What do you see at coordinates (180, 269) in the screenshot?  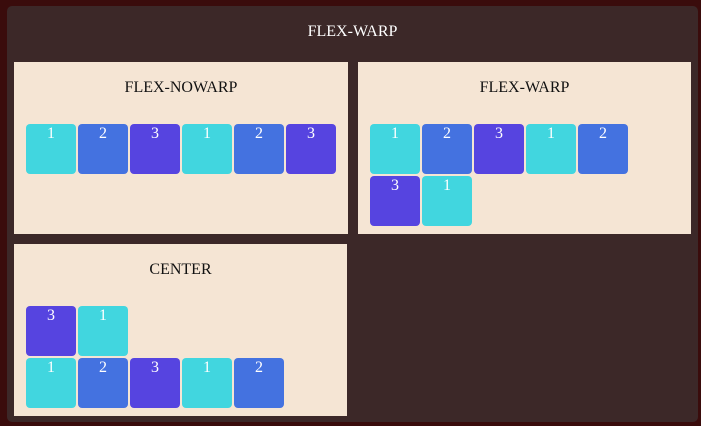 I see `panel-title: CENTER` at bounding box center [180, 269].